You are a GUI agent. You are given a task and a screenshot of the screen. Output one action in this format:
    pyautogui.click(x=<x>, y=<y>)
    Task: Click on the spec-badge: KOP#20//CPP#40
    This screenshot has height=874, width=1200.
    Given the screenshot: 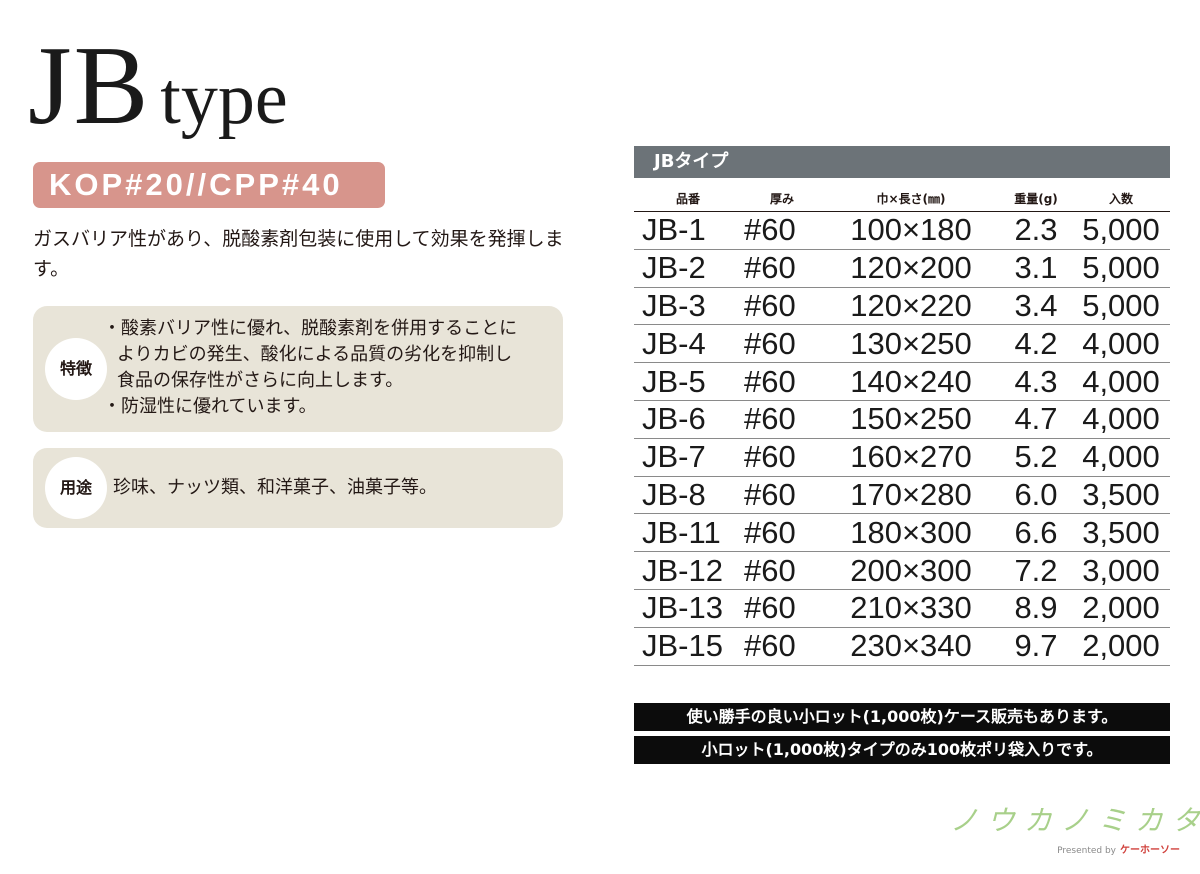 What is the action you would take?
    pyautogui.click(x=209, y=185)
    